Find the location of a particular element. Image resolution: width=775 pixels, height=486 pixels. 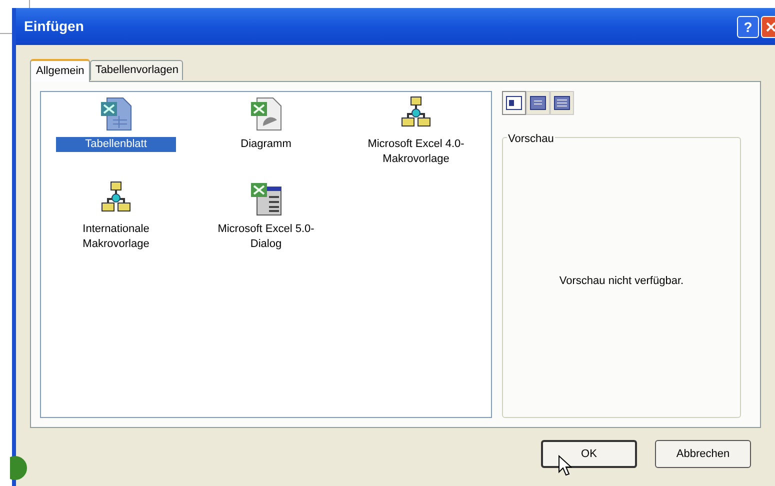

tab: Allgemein is located at coordinates (60, 70).